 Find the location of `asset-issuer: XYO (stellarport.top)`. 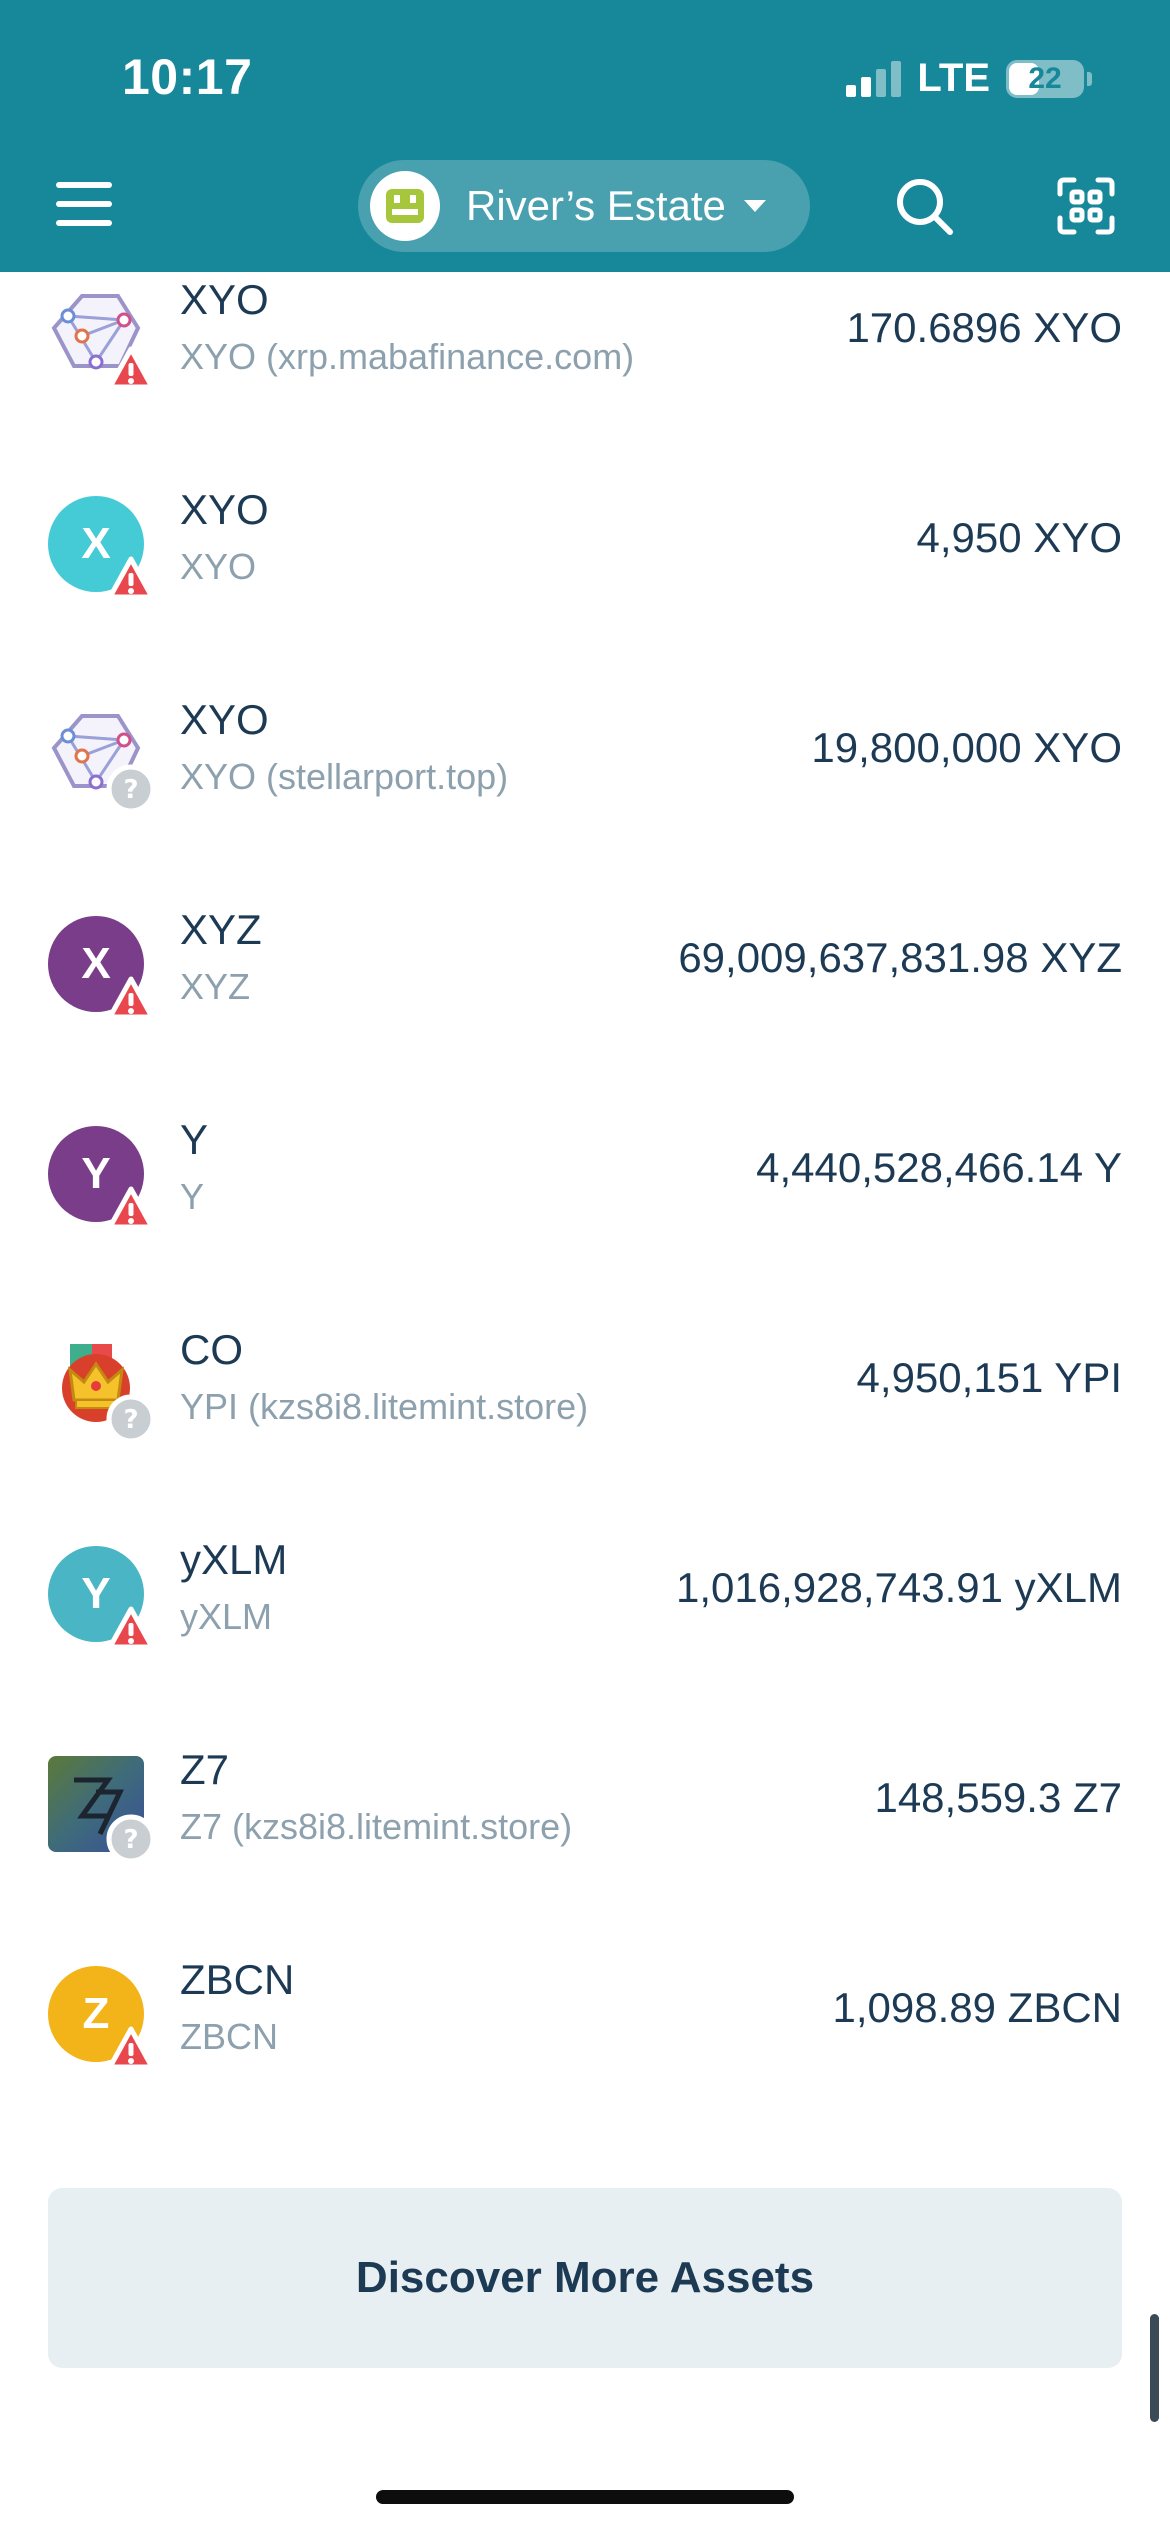

asset-issuer: XYO (stellarport.top) is located at coordinates (344, 776).